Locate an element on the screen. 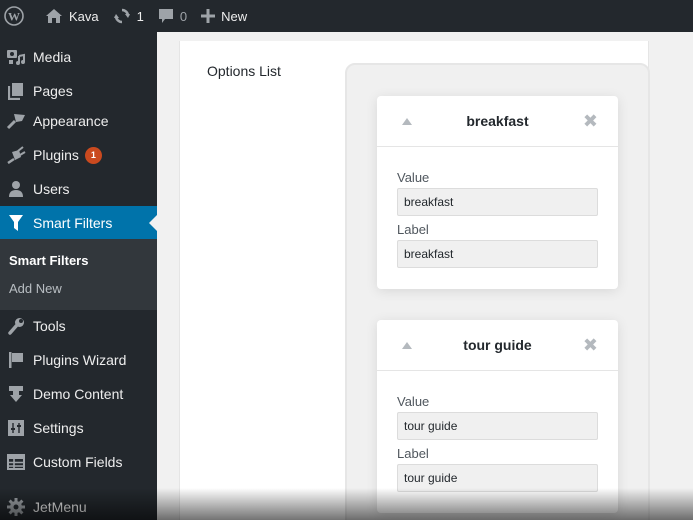 This screenshot has height=520, width=693. label-input: breakfast is located at coordinates (497, 254).